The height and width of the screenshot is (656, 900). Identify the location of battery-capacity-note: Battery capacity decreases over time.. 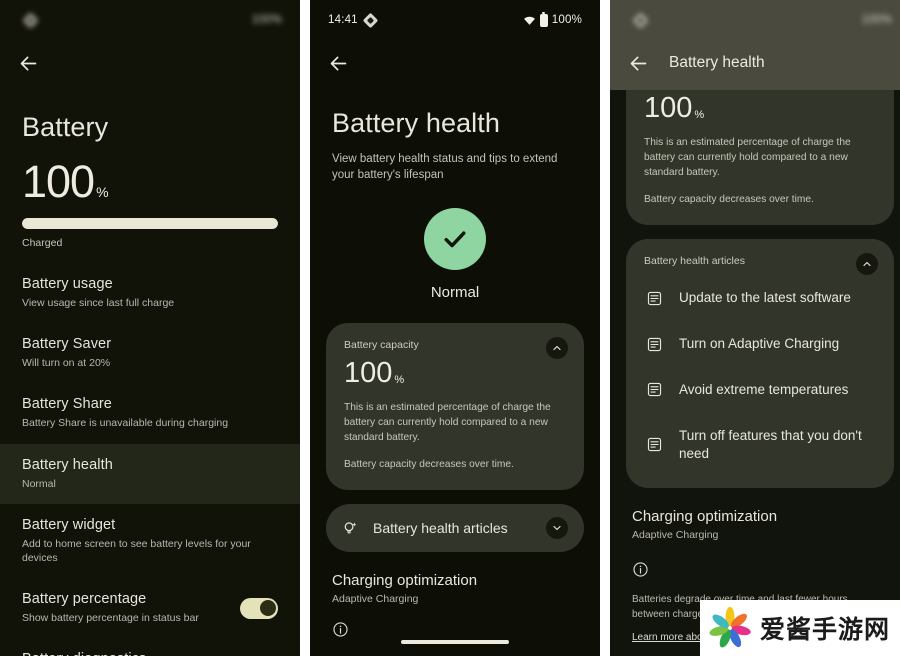
(429, 464).